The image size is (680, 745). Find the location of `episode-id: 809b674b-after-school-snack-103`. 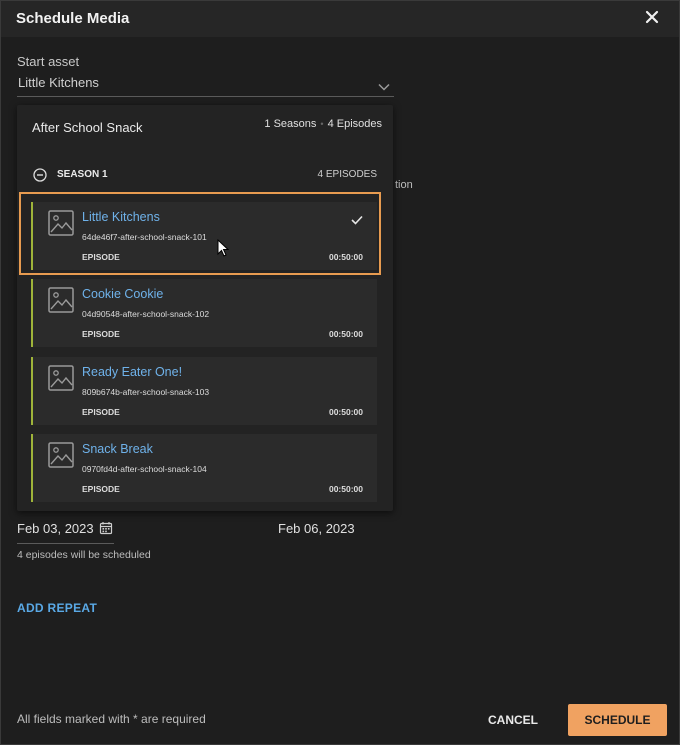

episode-id: 809b674b-after-school-snack-103 is located at coordinates (146, 392).